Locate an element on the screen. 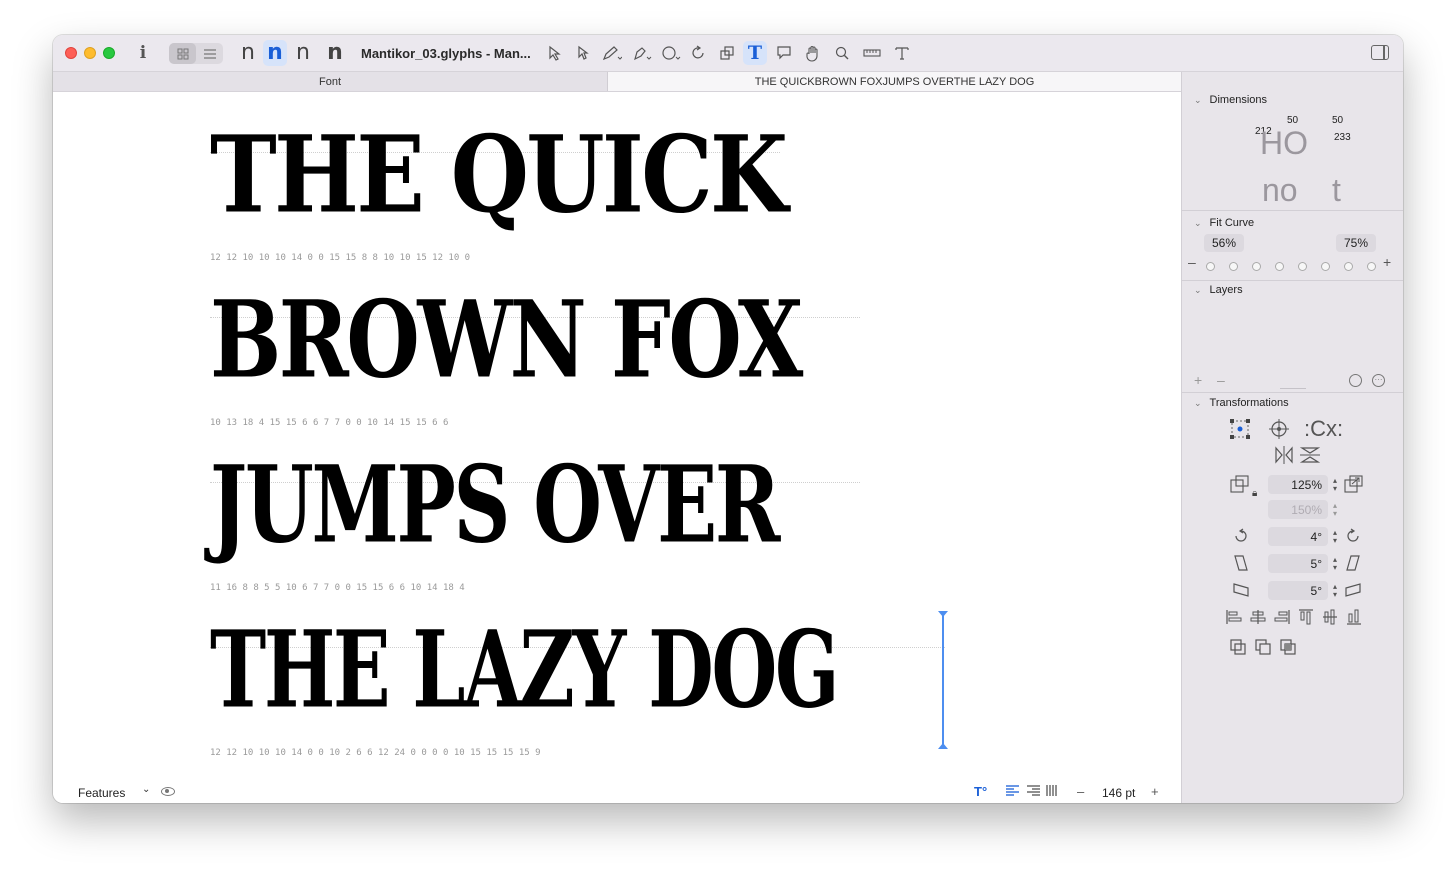  slant-right-icon is located at coordinates (1353, 565).